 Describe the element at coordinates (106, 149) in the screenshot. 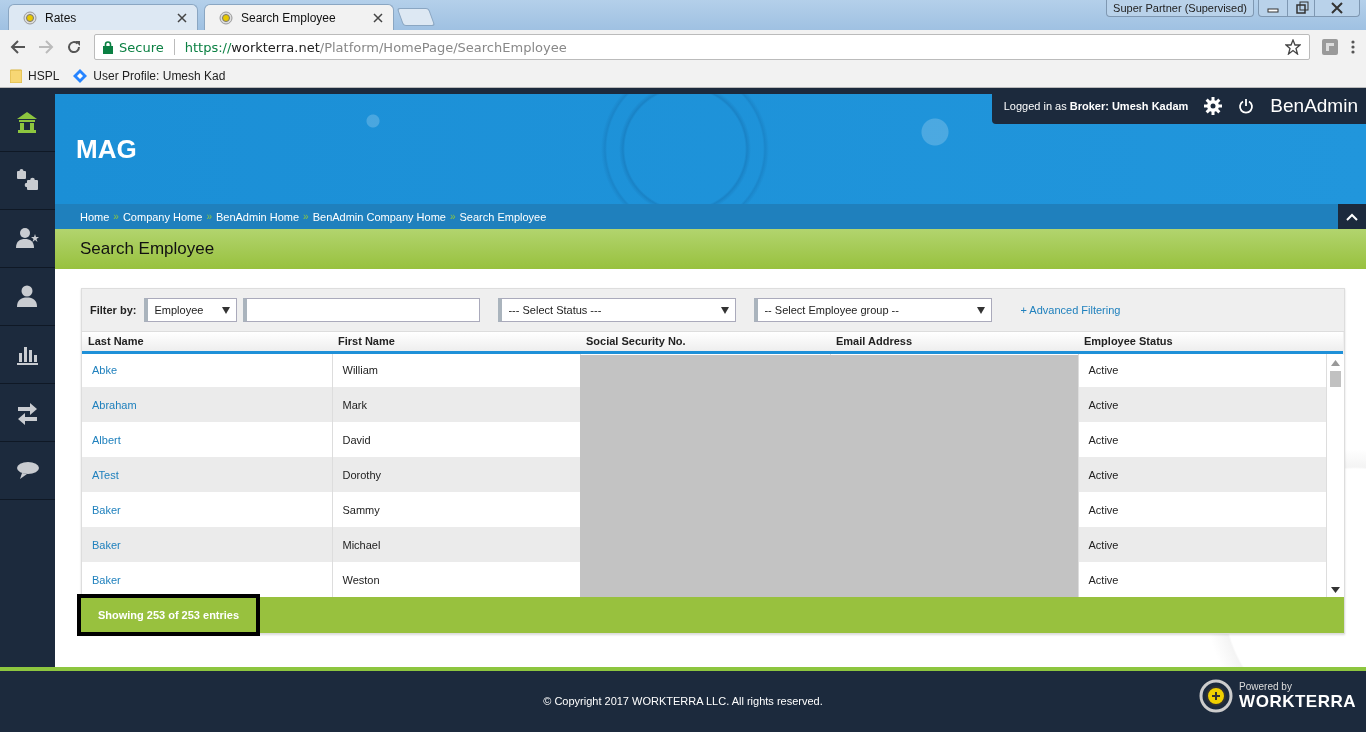

I see `company-name: MAG` at that location.